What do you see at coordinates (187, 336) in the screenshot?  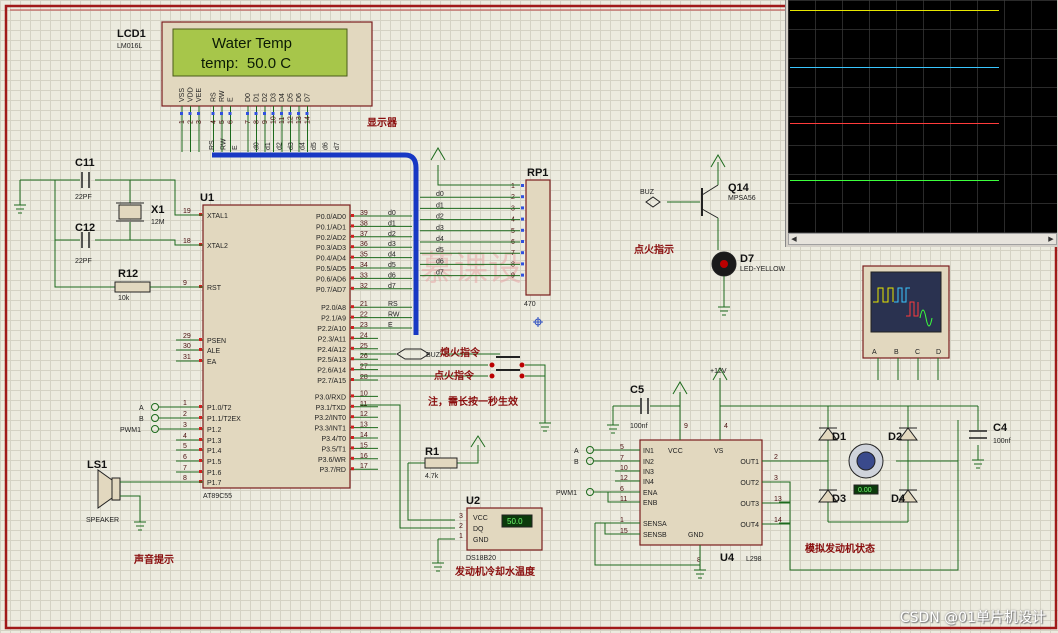 I see `mcu-left-pin-number: 29` at bounding box center [187, 336].